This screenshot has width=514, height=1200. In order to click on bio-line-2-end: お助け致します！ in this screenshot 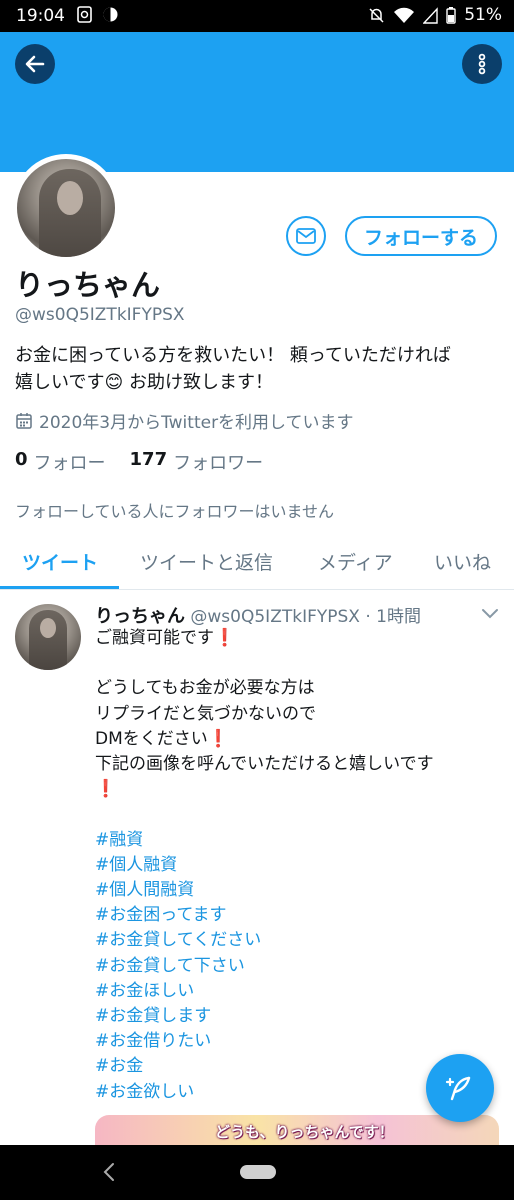, I will do `click(198, 382)`.